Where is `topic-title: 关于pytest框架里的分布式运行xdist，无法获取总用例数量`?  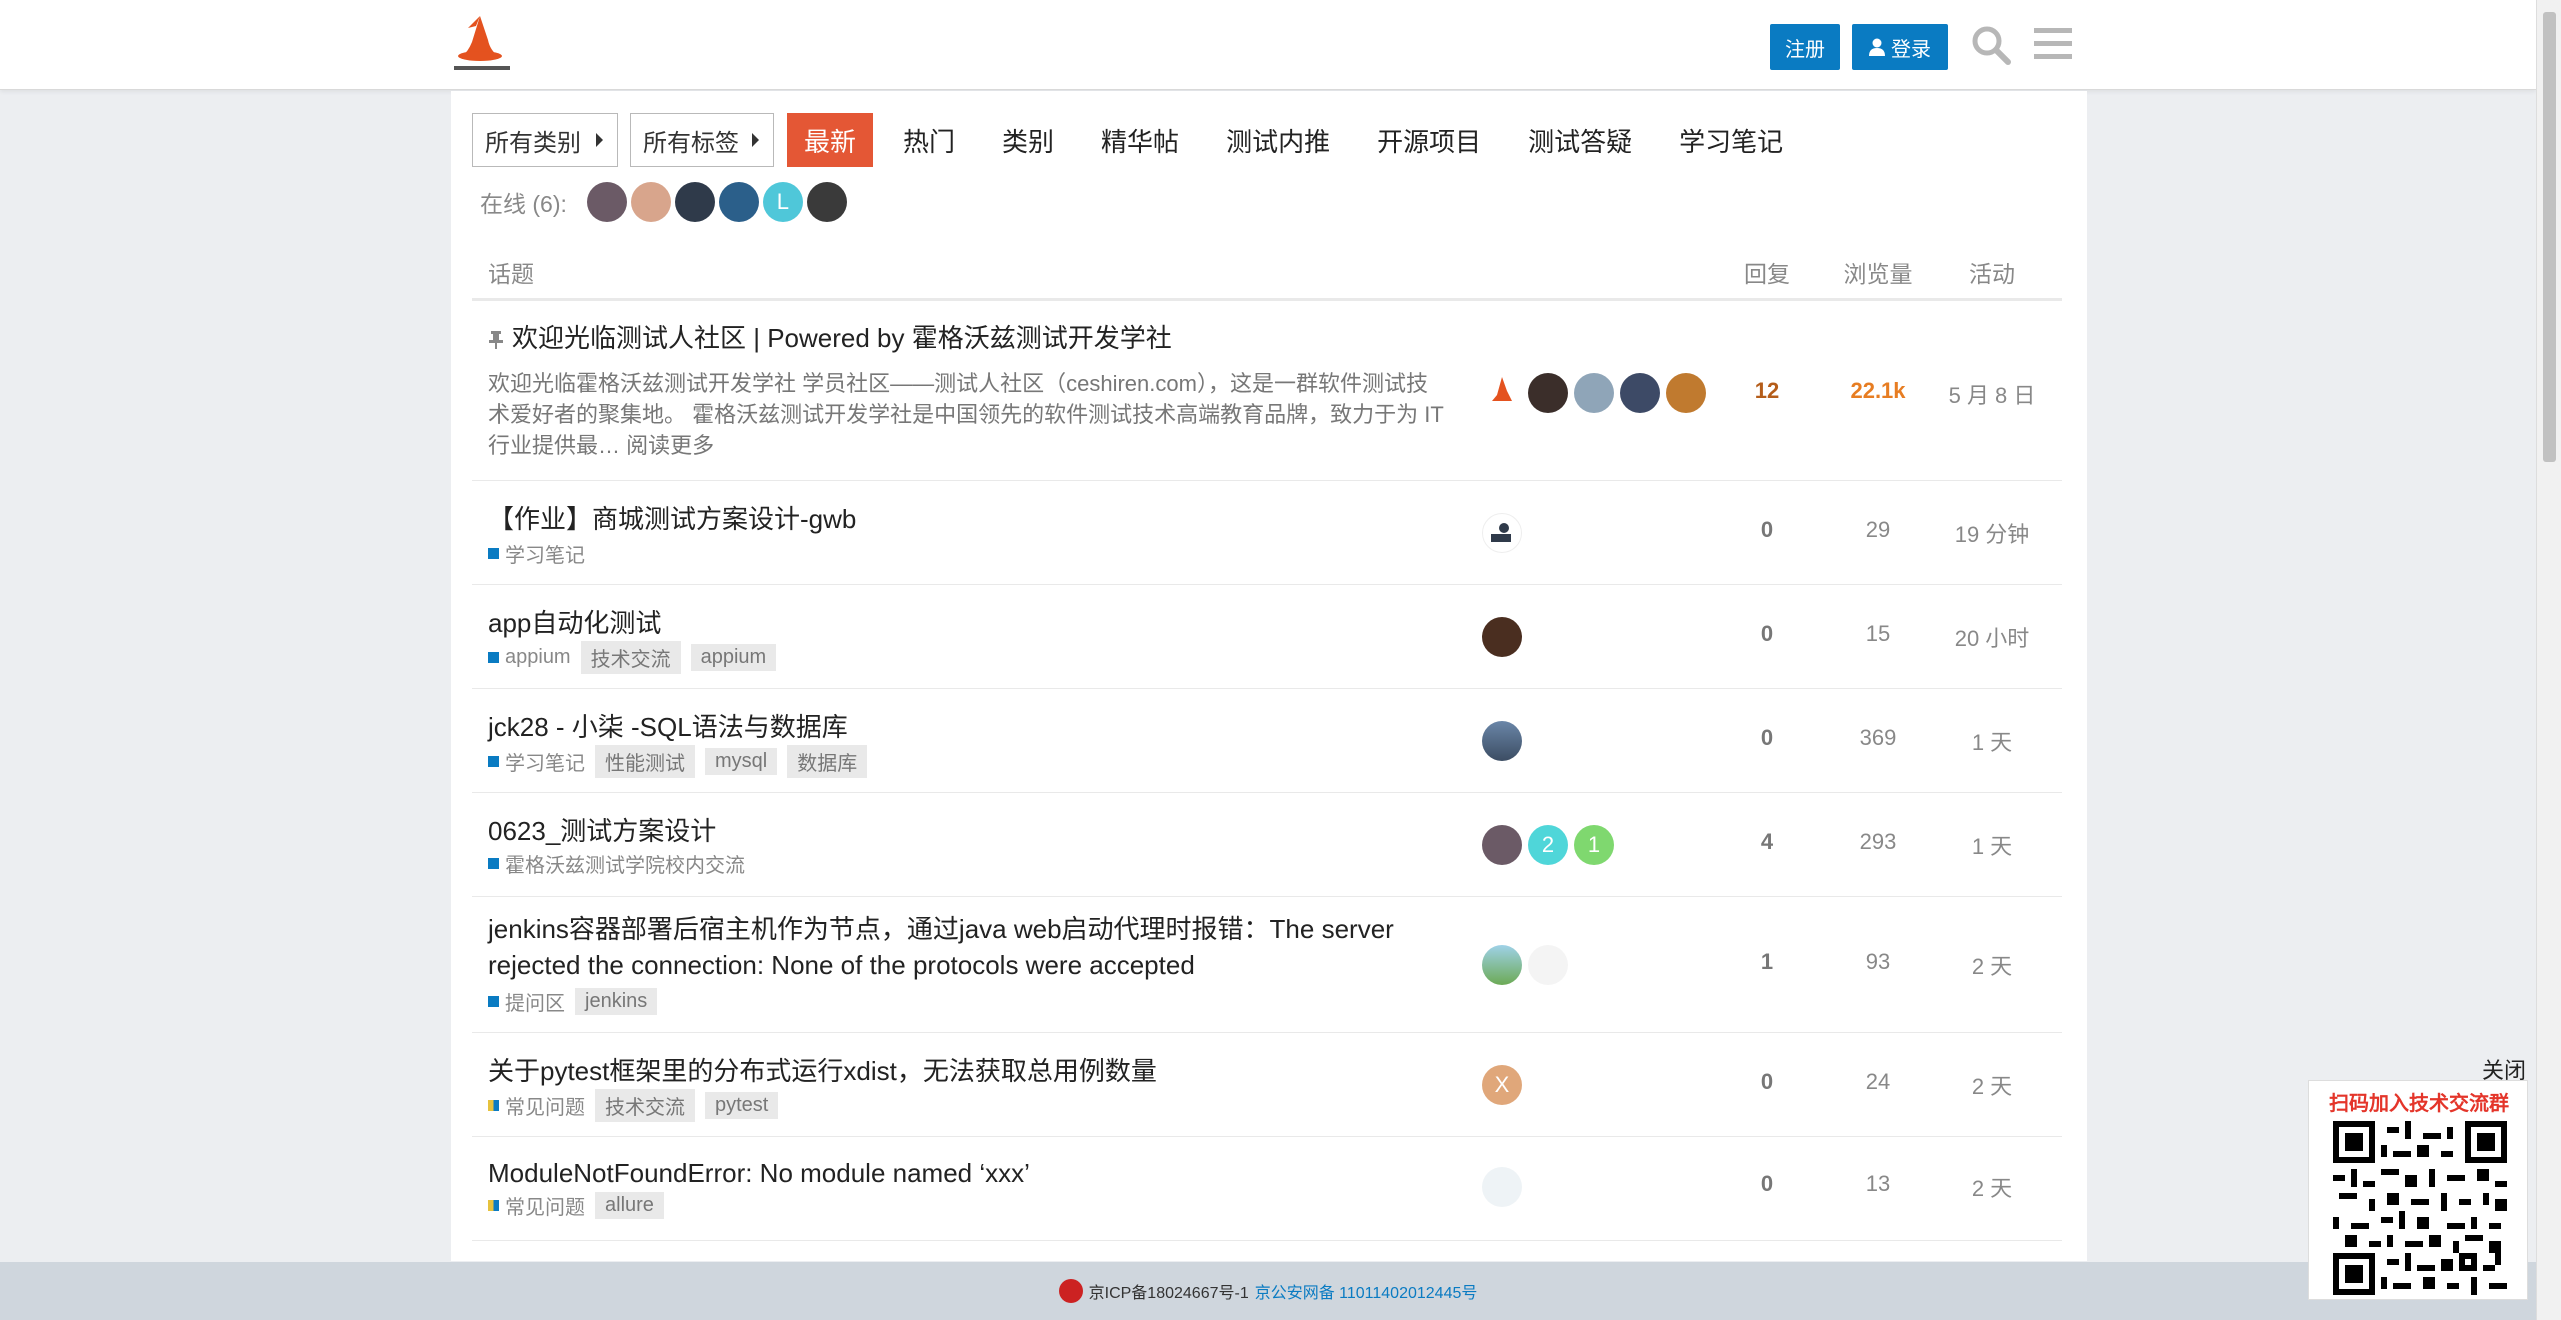 topic-title: 关于pytest框架里的分布式运行xdist，无法获取总用例数量 is located at coordinates (822, 1071).